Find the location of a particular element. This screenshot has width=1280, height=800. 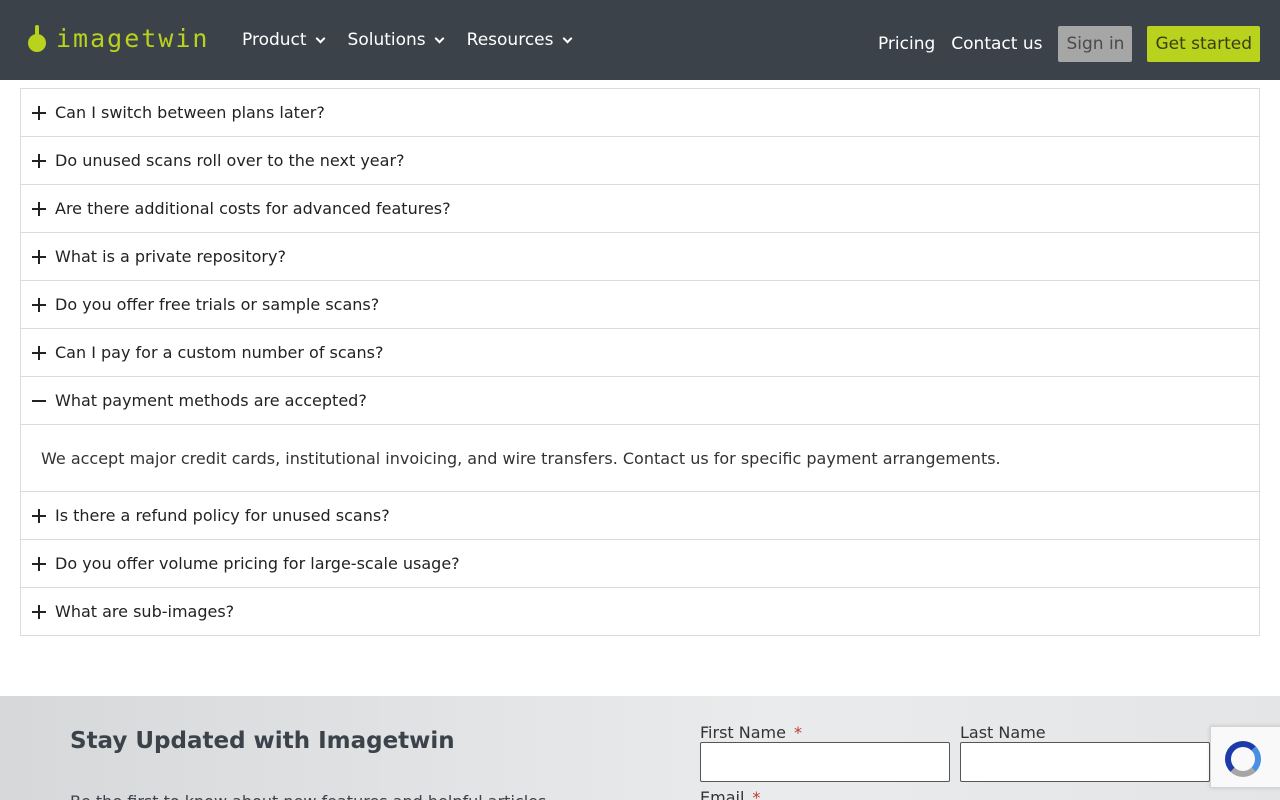

faq-item: What is a private repository? is located at coordinates (640, 256).